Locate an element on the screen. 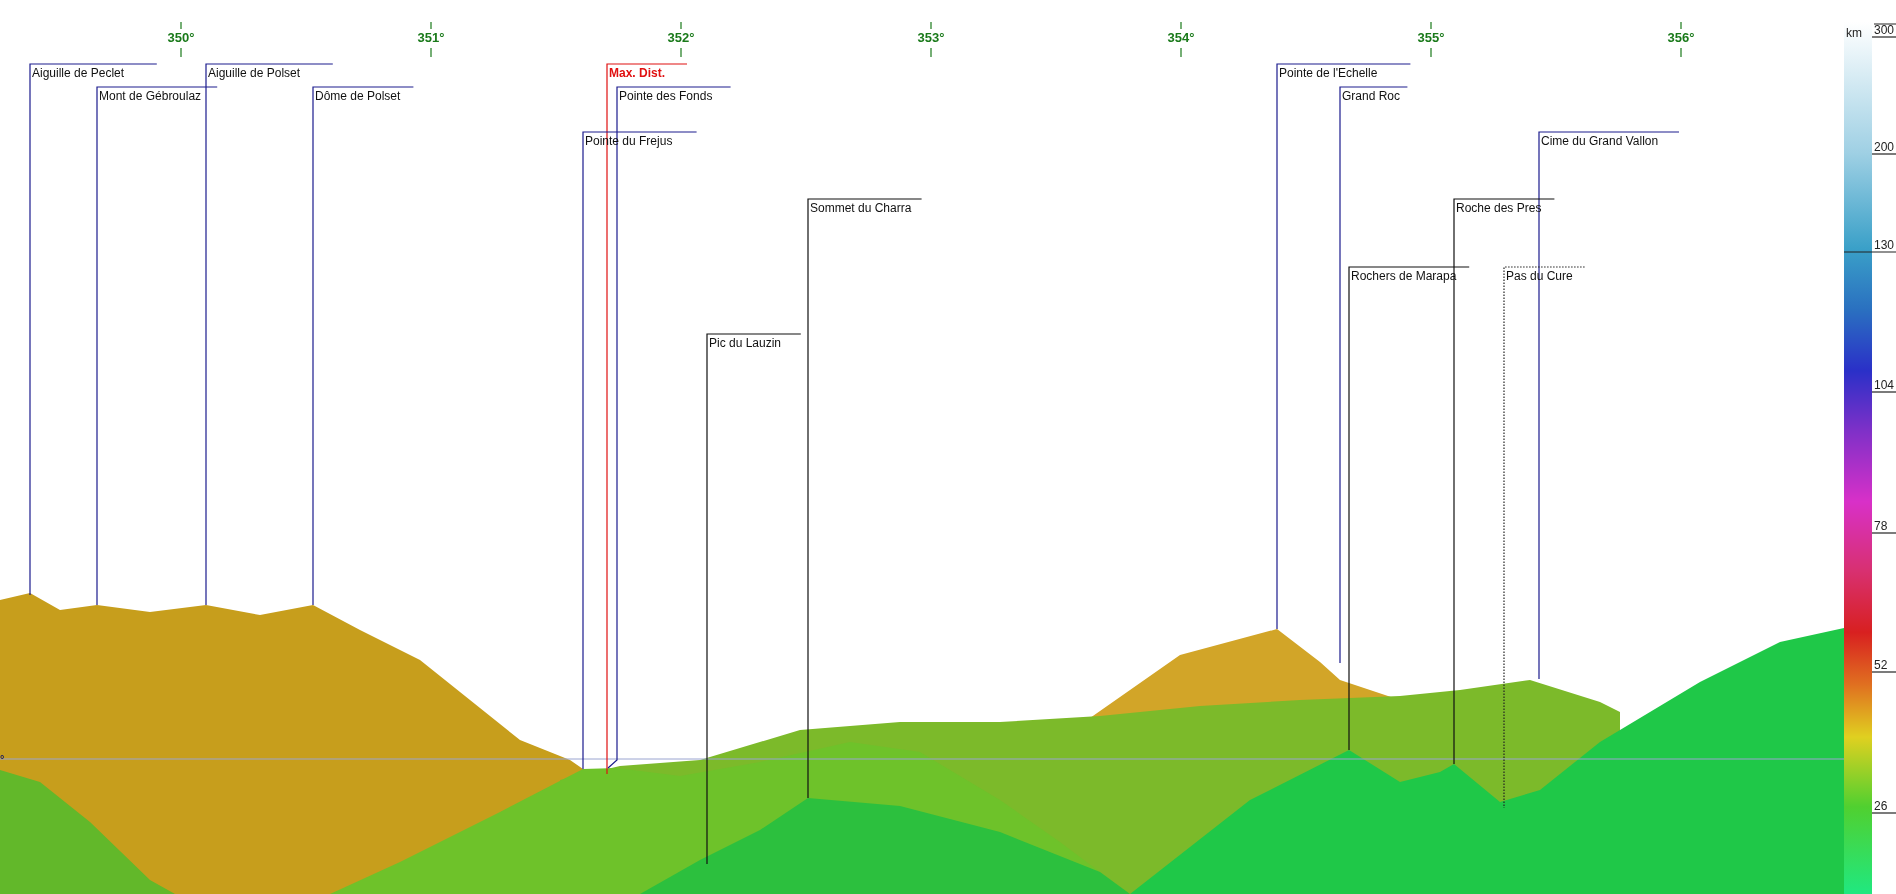 This screenshot has height=894, width=1896. degree-label: 350° is located at coordinates (181, 37).